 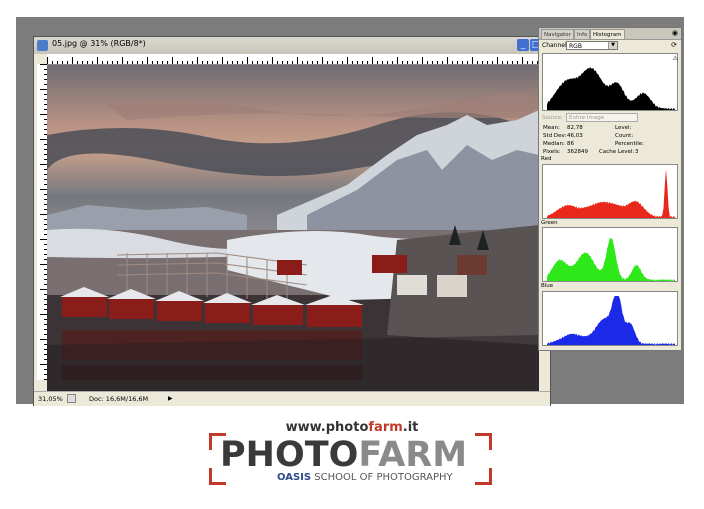 What do you see at coordinates (292, 398) in the screenshot?
I see `status-bar: 31,05% Doc: 16,6M/16,6M ▶` at bounding box center [292, 398].